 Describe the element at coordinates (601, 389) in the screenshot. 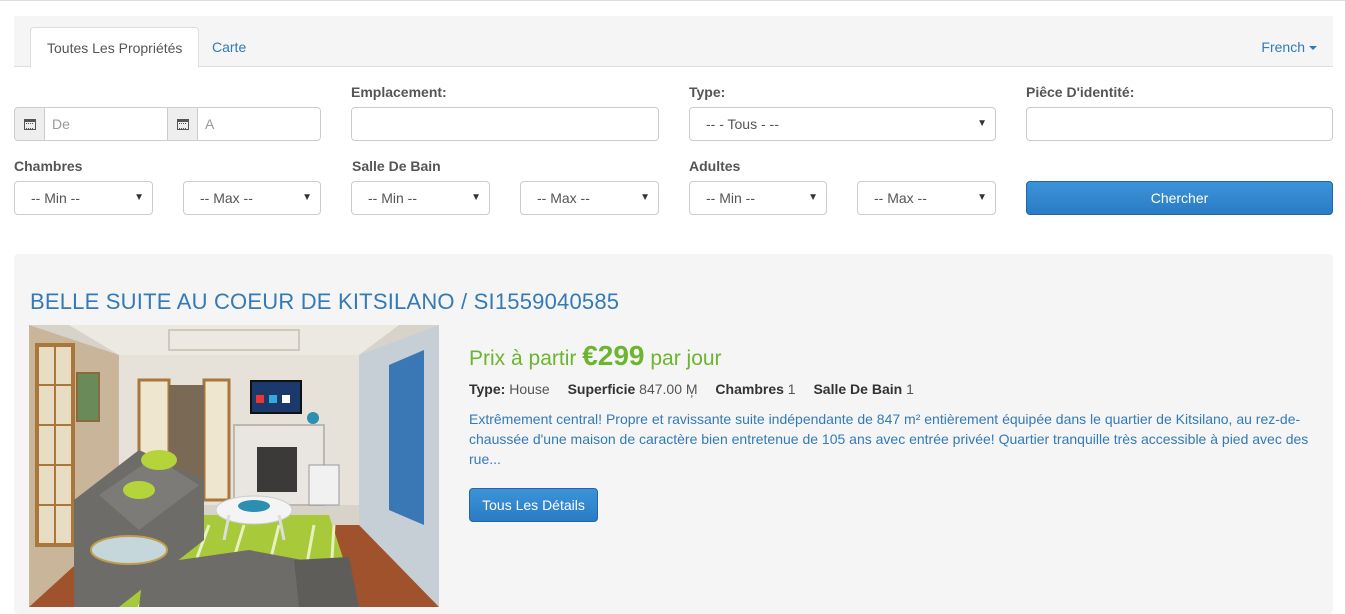

I see `area-spec-label: Superficie` at that location.